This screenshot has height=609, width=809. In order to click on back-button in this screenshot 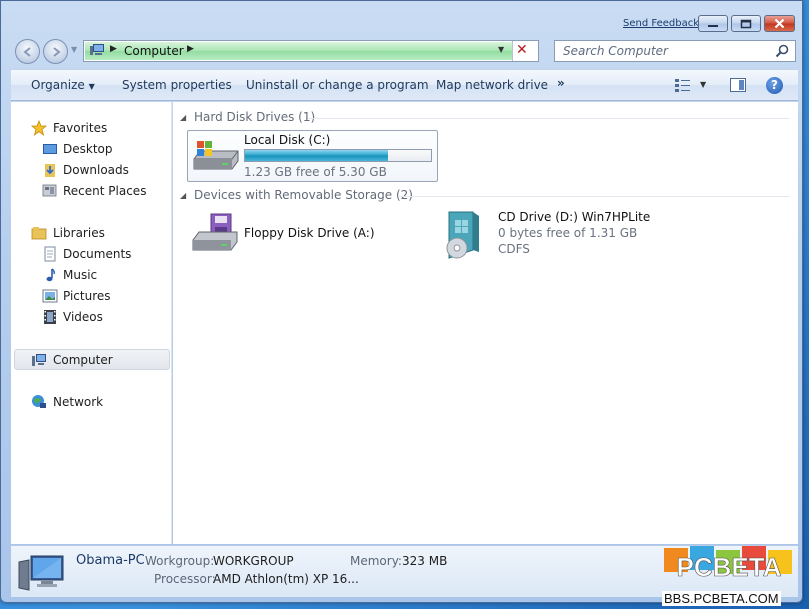, I will do `click(27, 51)`.